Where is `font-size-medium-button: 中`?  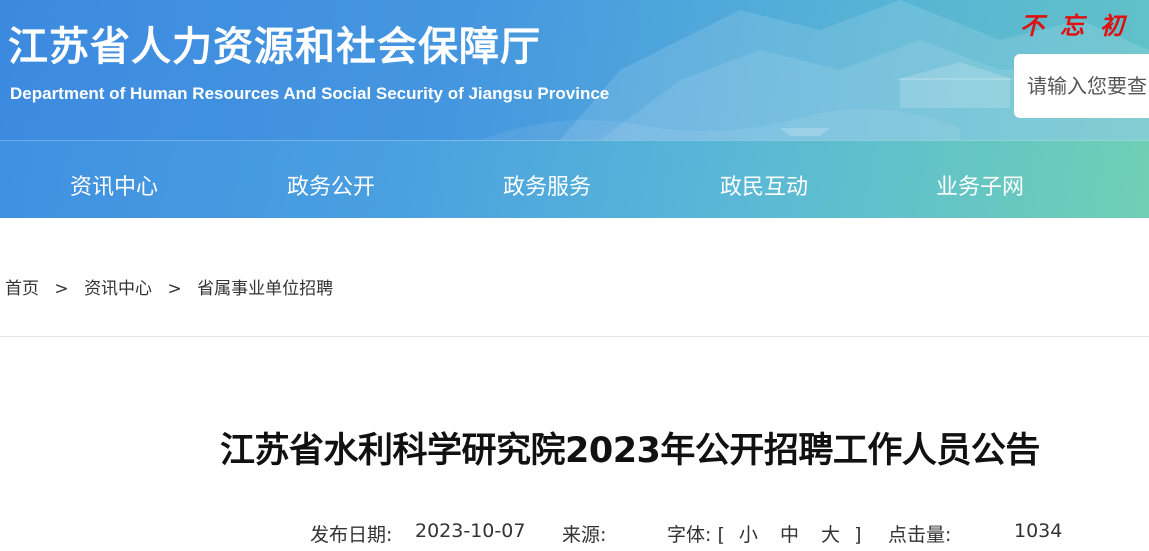
font-size-medium-button: 中 is located at coordinates (789, 535).